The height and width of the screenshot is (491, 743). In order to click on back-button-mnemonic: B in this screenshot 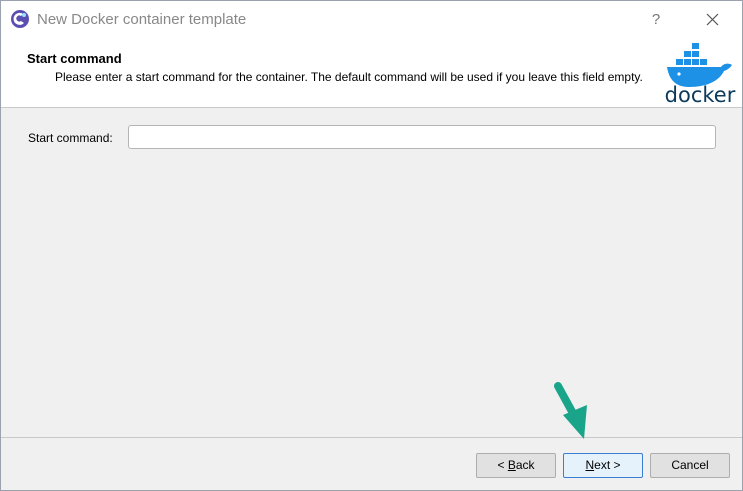, I will do `click(511, 465)`.